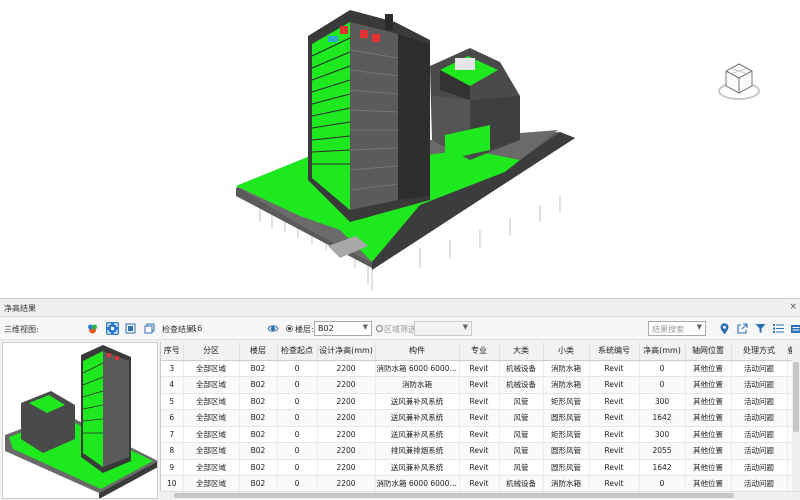 This screenshot has height=500, width=800. I want to click on column-header: 构件, so click(417, 351).